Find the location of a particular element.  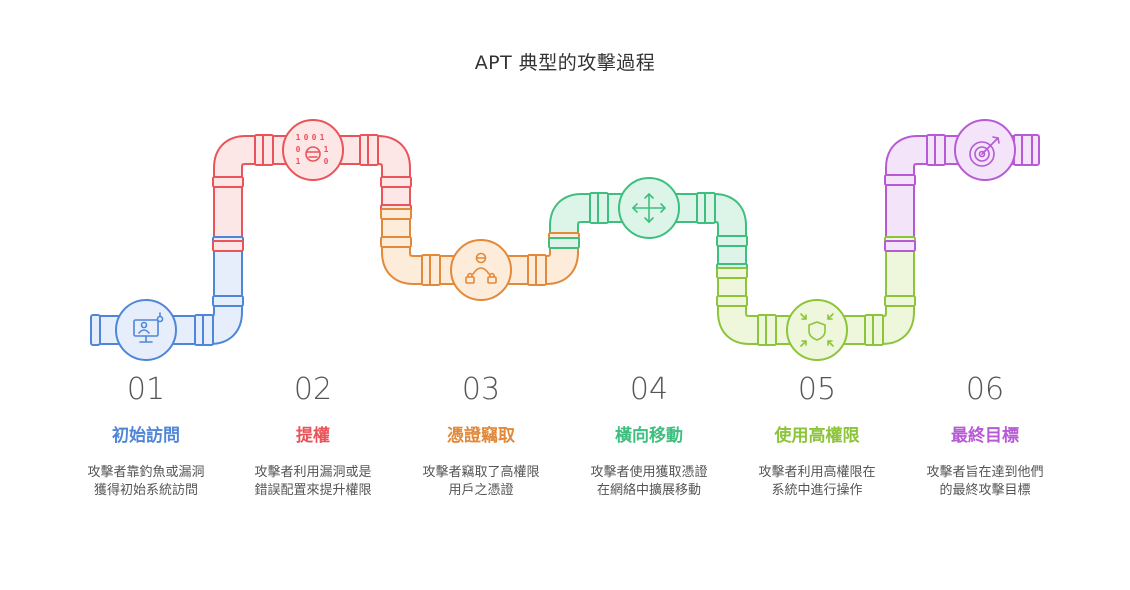

step-number: 06 is located at coordinates (985, 389).